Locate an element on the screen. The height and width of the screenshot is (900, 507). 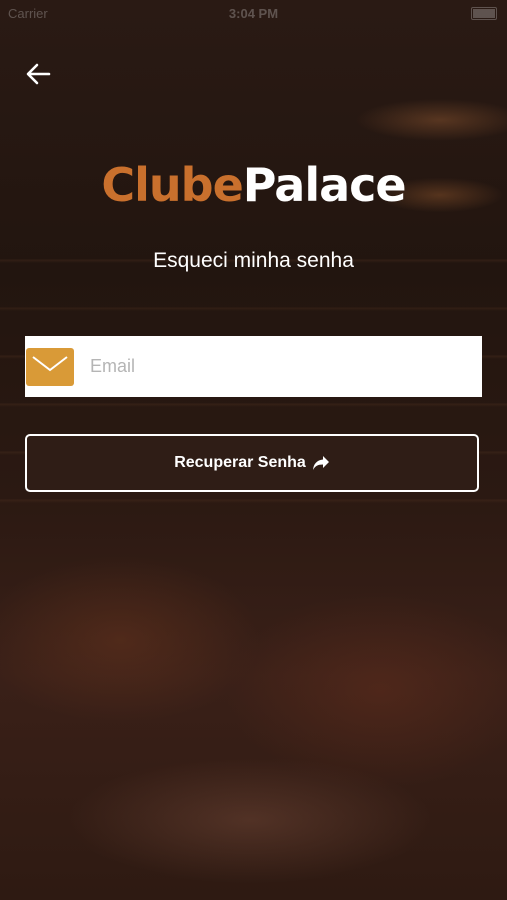
back-button is located at coordinates (38, 74).